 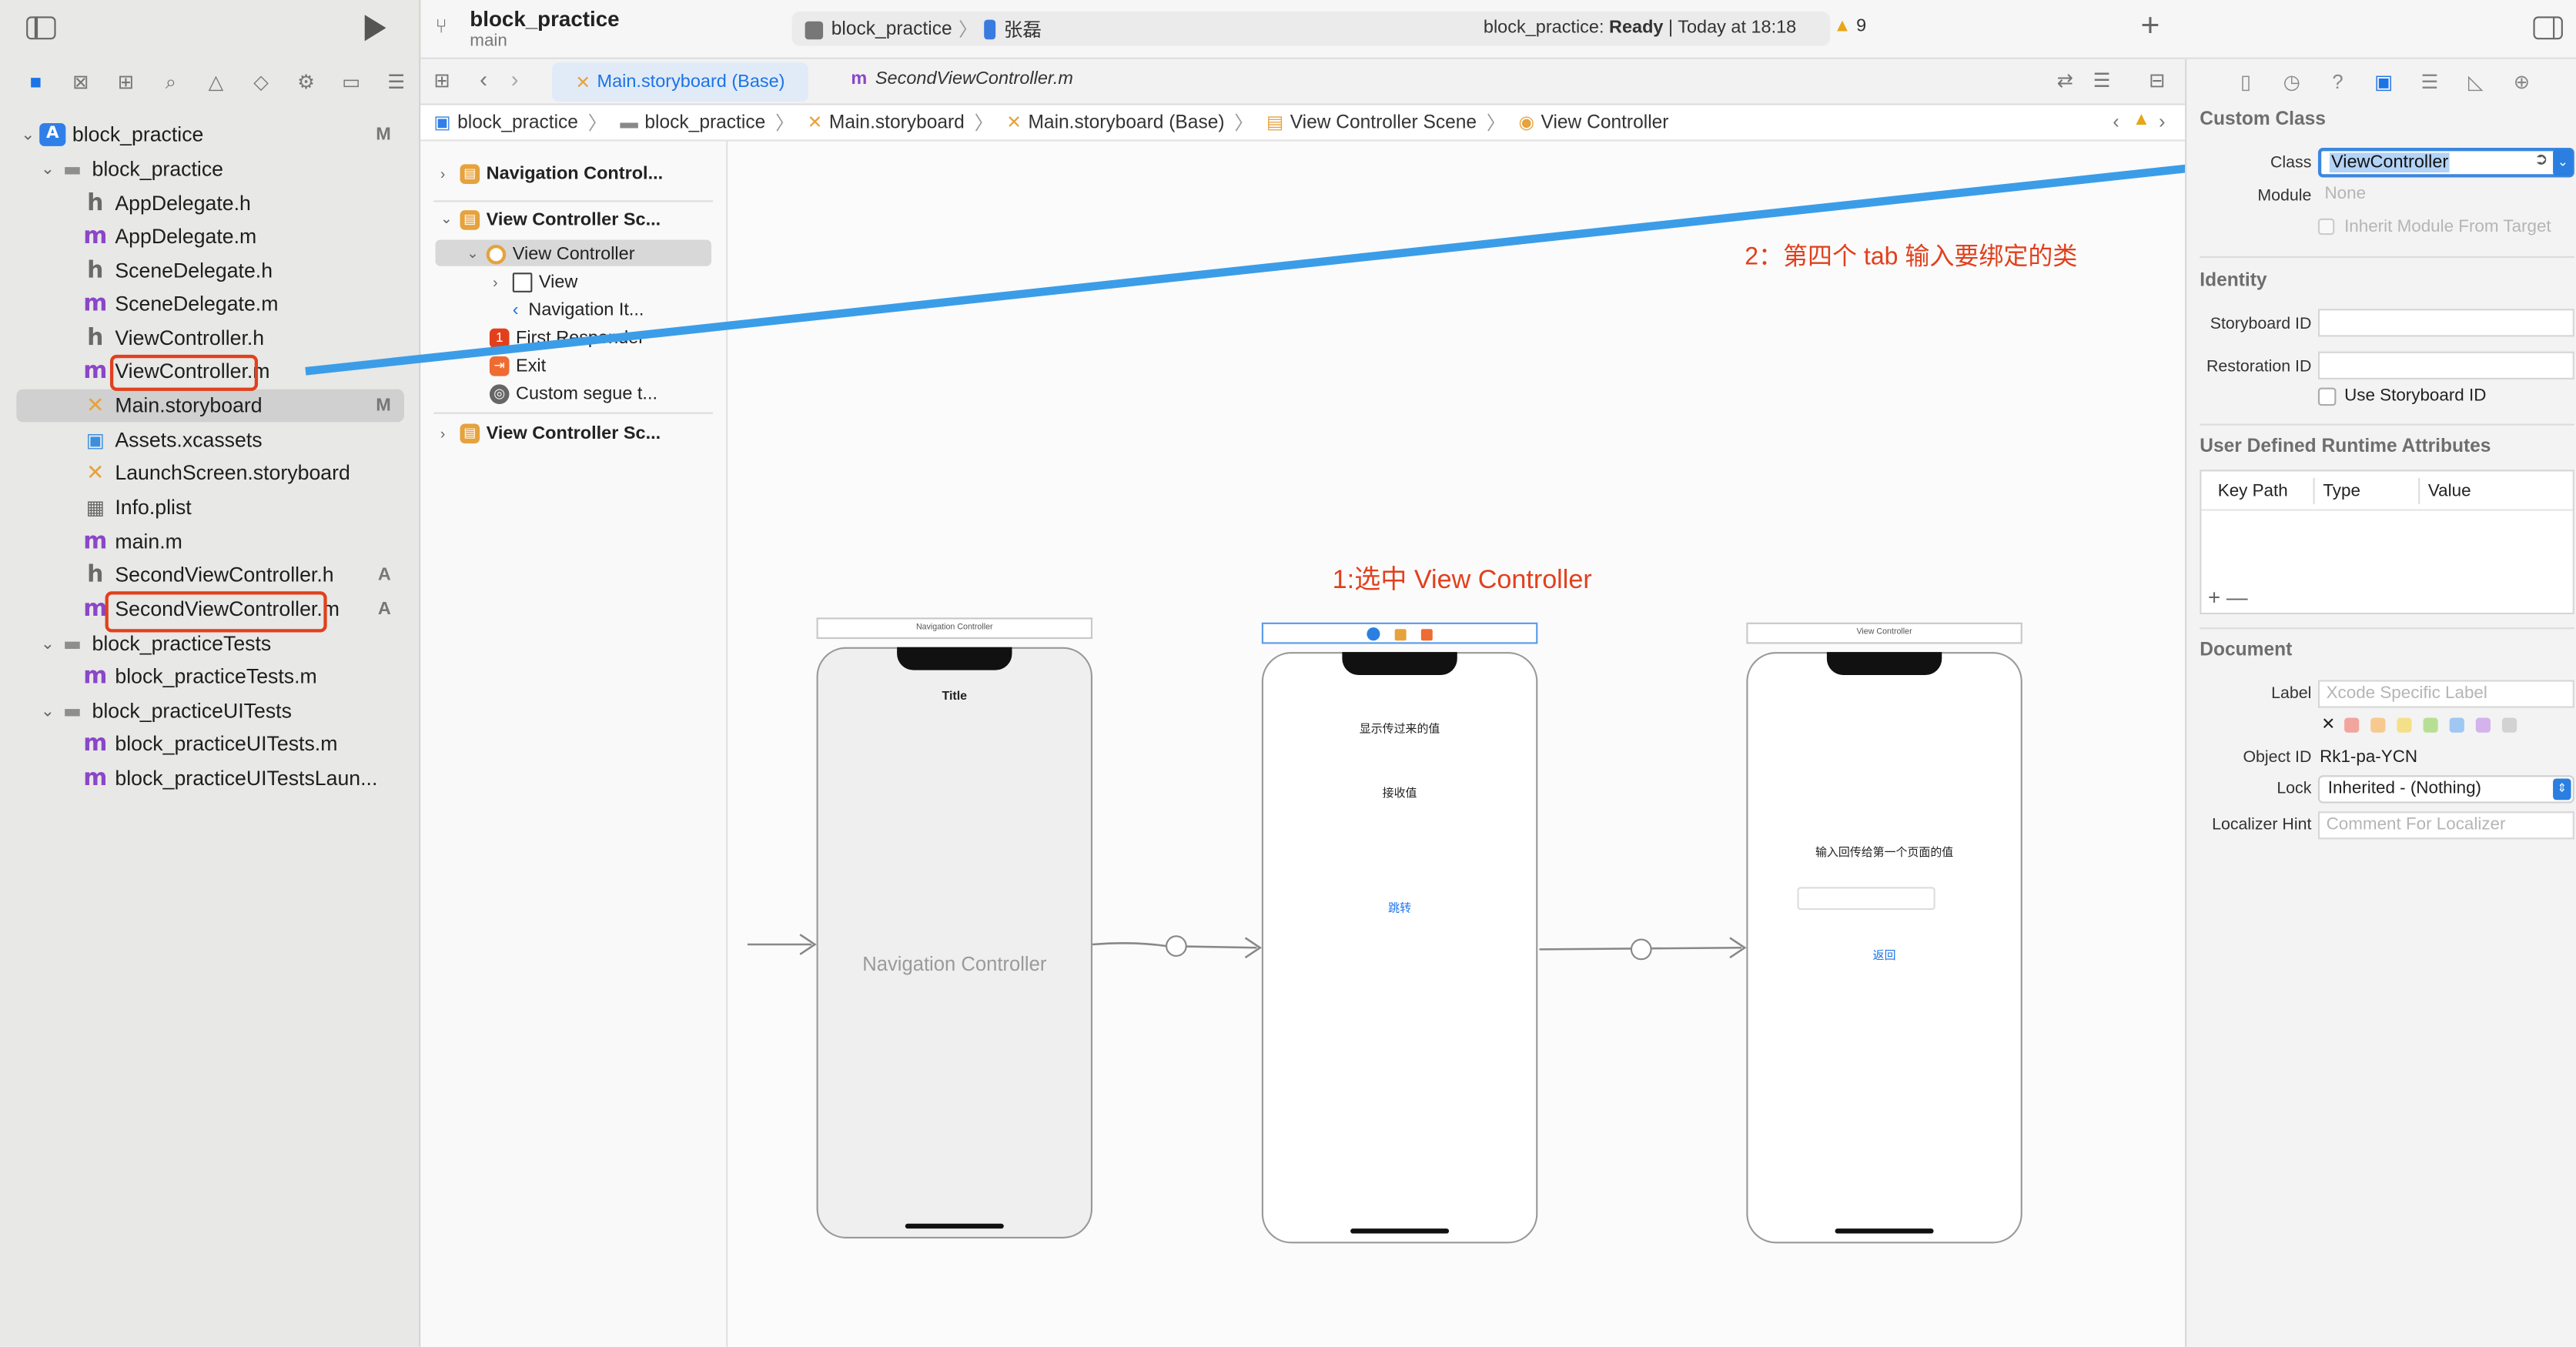 I want to click on popup-chevrons-icon: ⇕, so click(x=2562, y=789).